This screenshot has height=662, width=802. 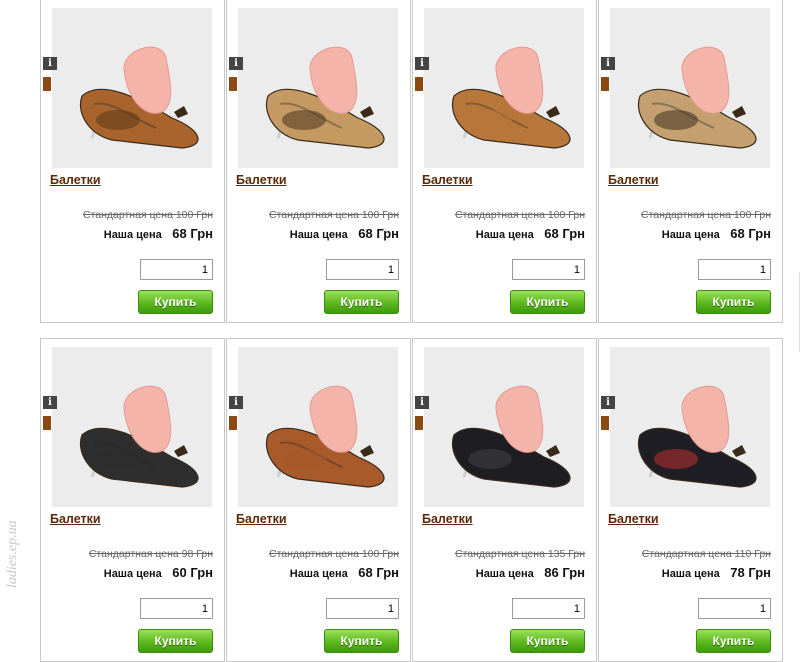 What do you see at coordinates (750, 572) in the screenshot?
I see `our-price-value: 78 Грн` at bounding box center [750, 572].